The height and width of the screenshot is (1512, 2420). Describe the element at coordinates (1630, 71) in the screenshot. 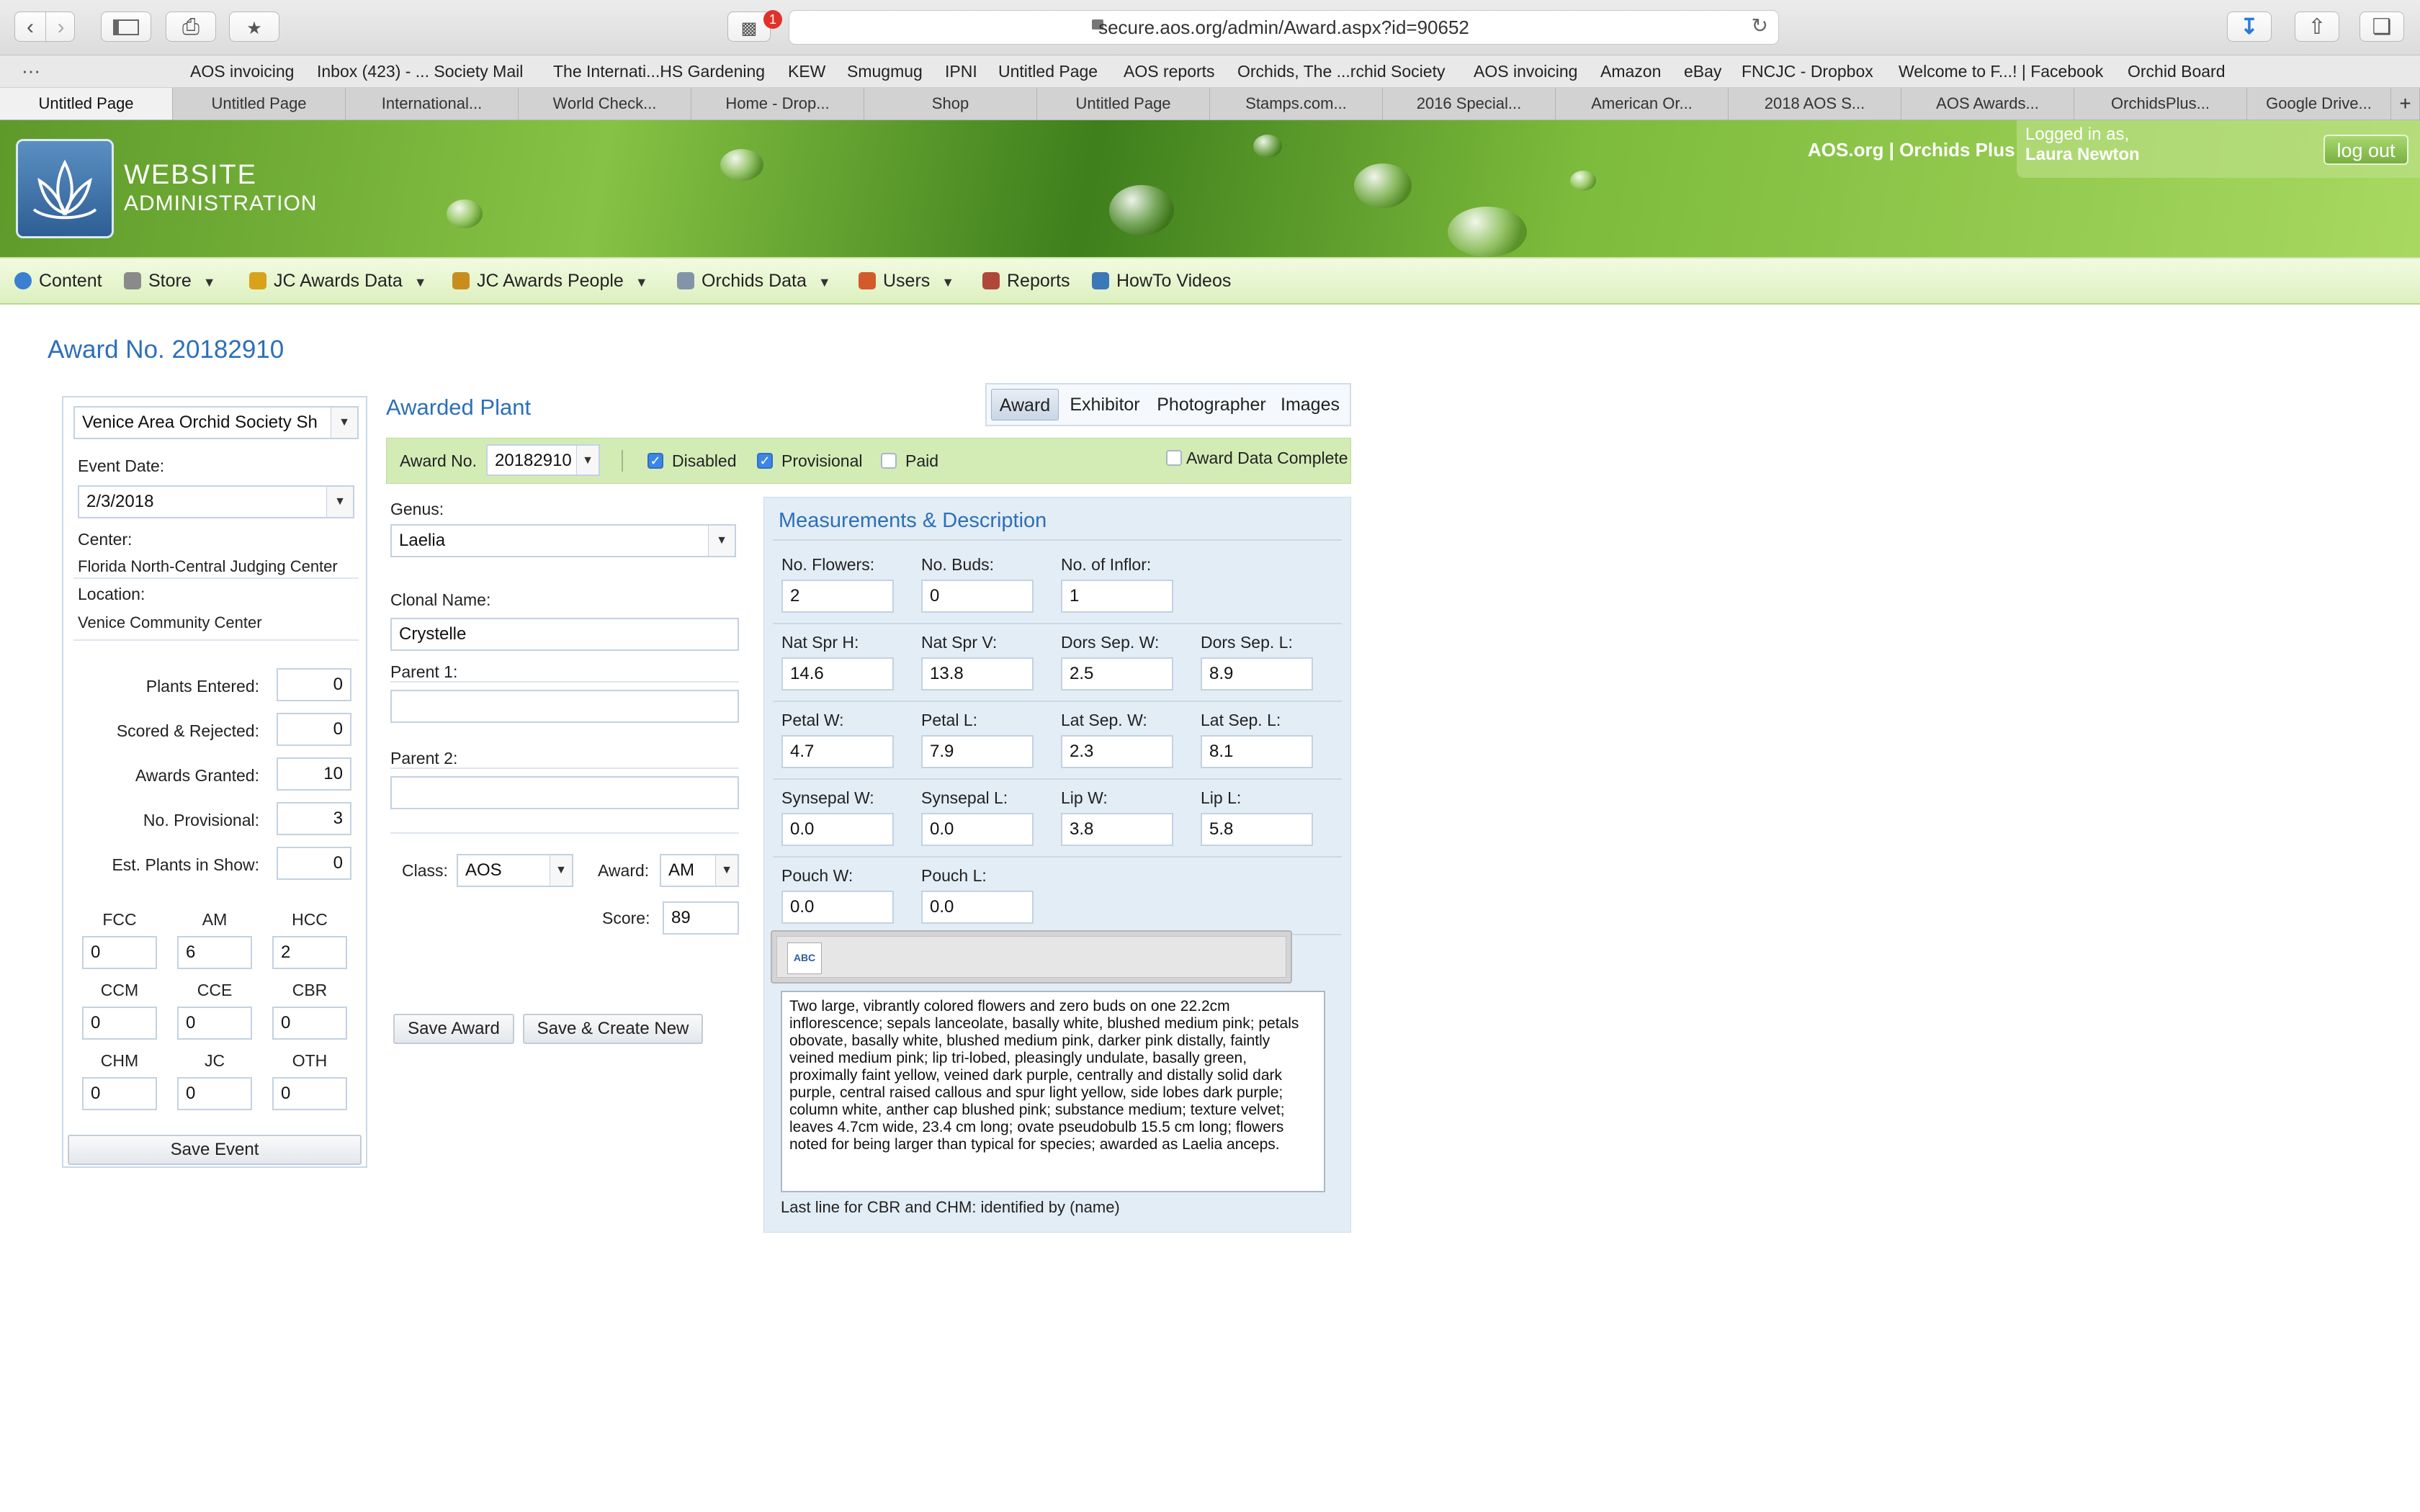

I see `bookmark-item: Amazon` at that location.